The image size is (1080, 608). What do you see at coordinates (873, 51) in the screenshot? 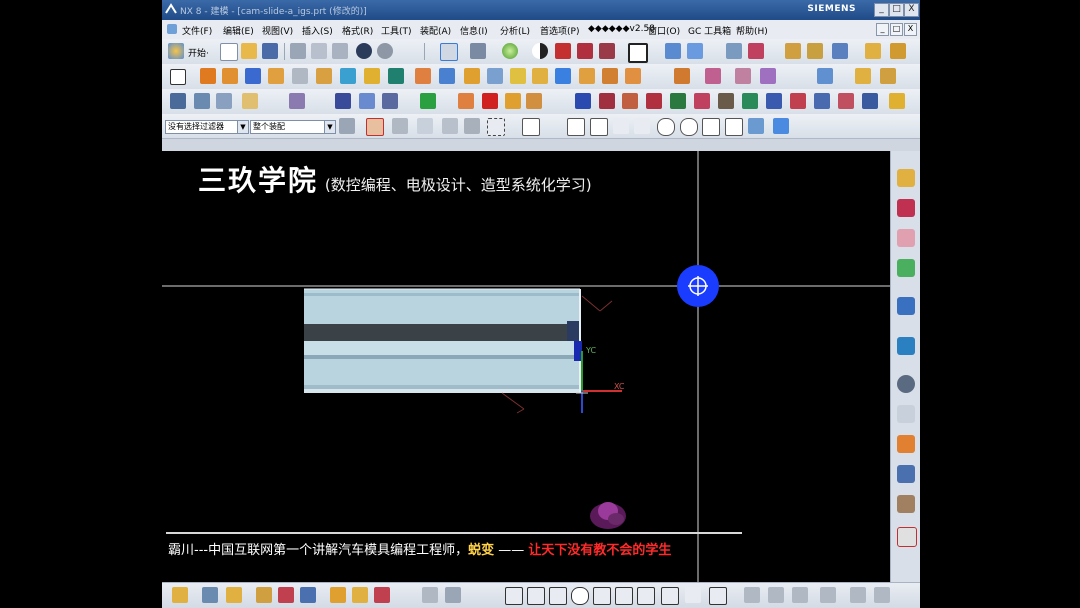
I see `measure-icon` at bounding box center [873, 51].